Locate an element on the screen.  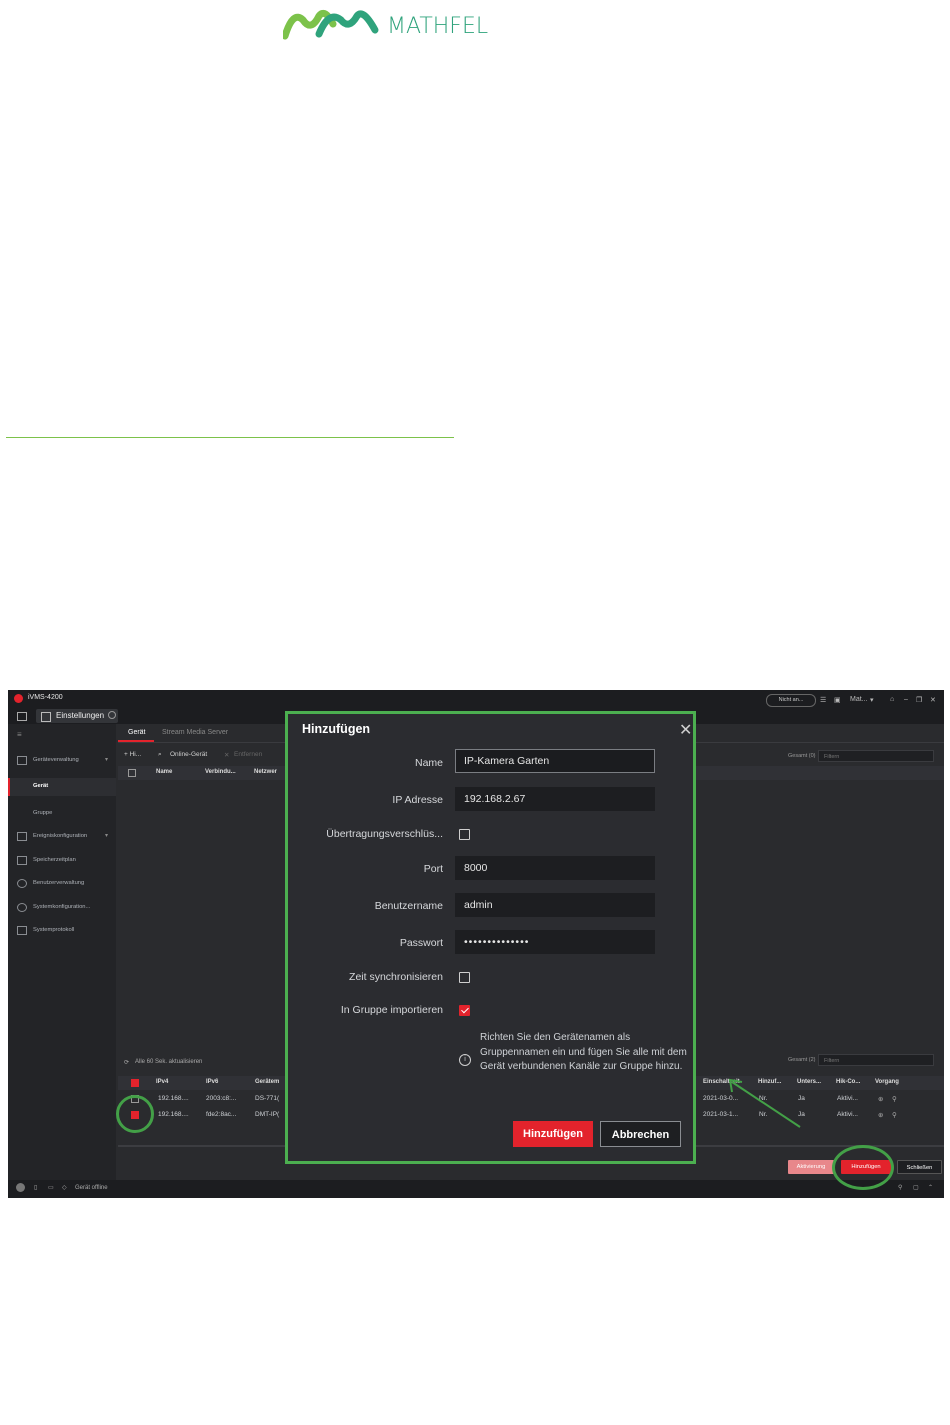
close-icon: ✕ is located at coordinates (685, 730).